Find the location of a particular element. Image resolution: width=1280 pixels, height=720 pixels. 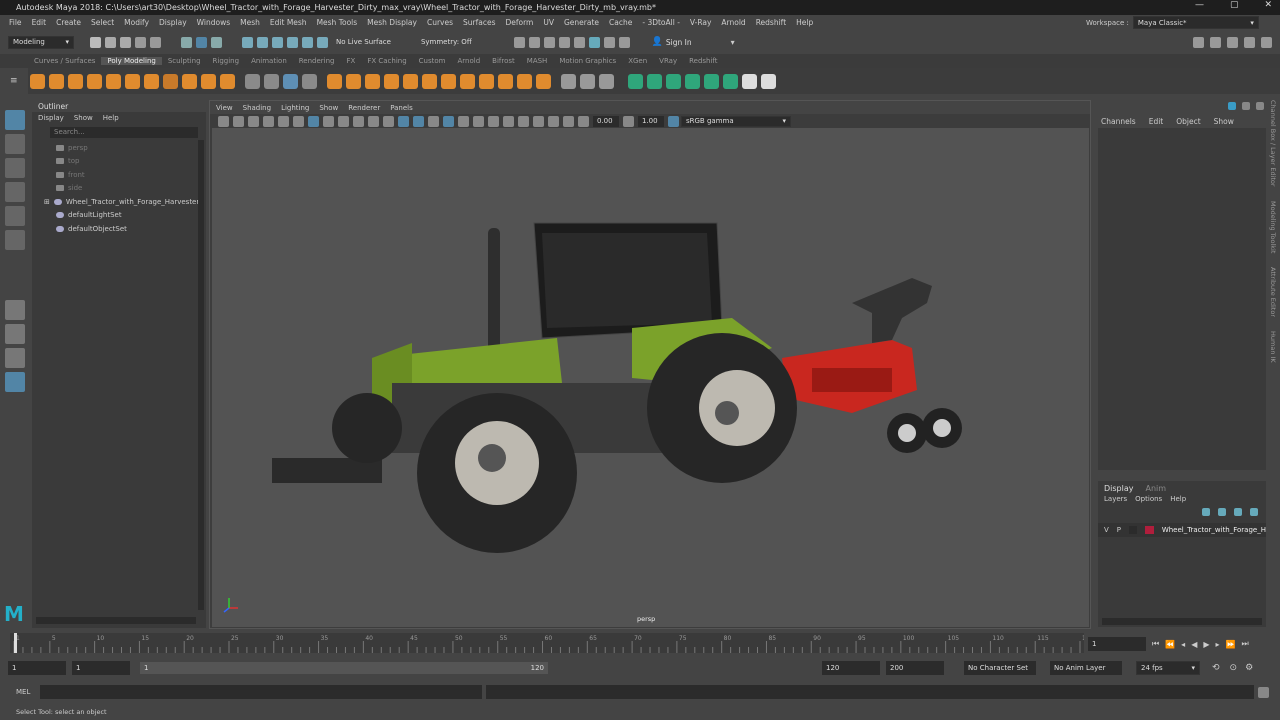

outliner-layout-icon is located at coordinates (15, 382).